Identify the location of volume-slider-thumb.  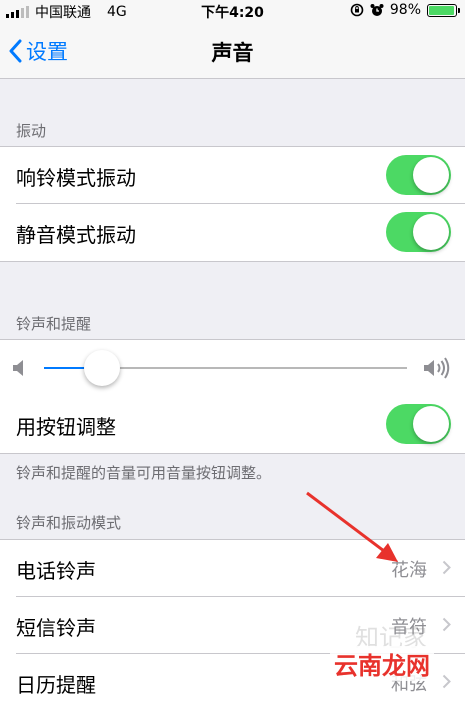
(102, 368).